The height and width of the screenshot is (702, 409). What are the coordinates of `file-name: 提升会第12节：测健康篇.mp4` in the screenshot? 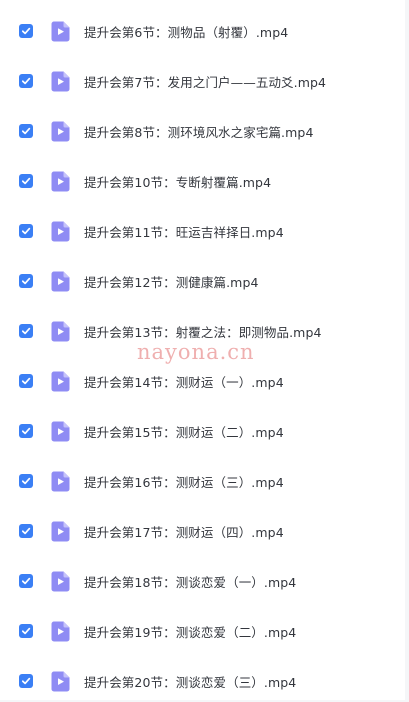 It's located at (171, 282).